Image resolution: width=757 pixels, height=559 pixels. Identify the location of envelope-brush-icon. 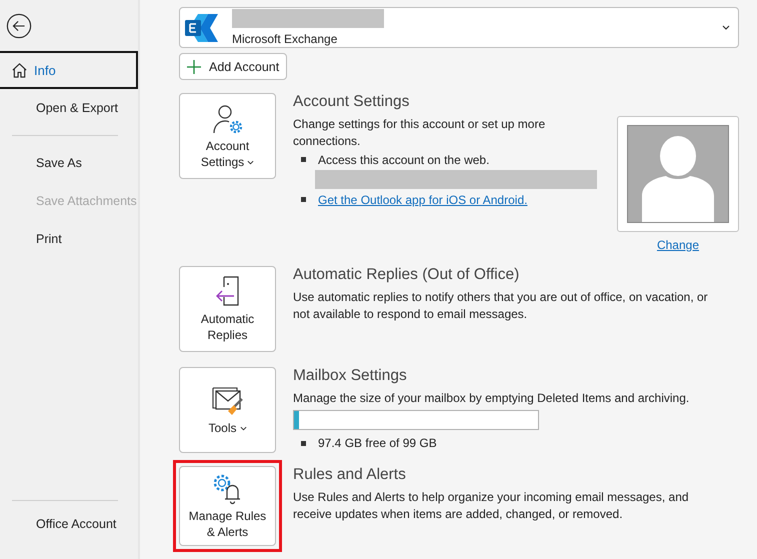
(228, 400).